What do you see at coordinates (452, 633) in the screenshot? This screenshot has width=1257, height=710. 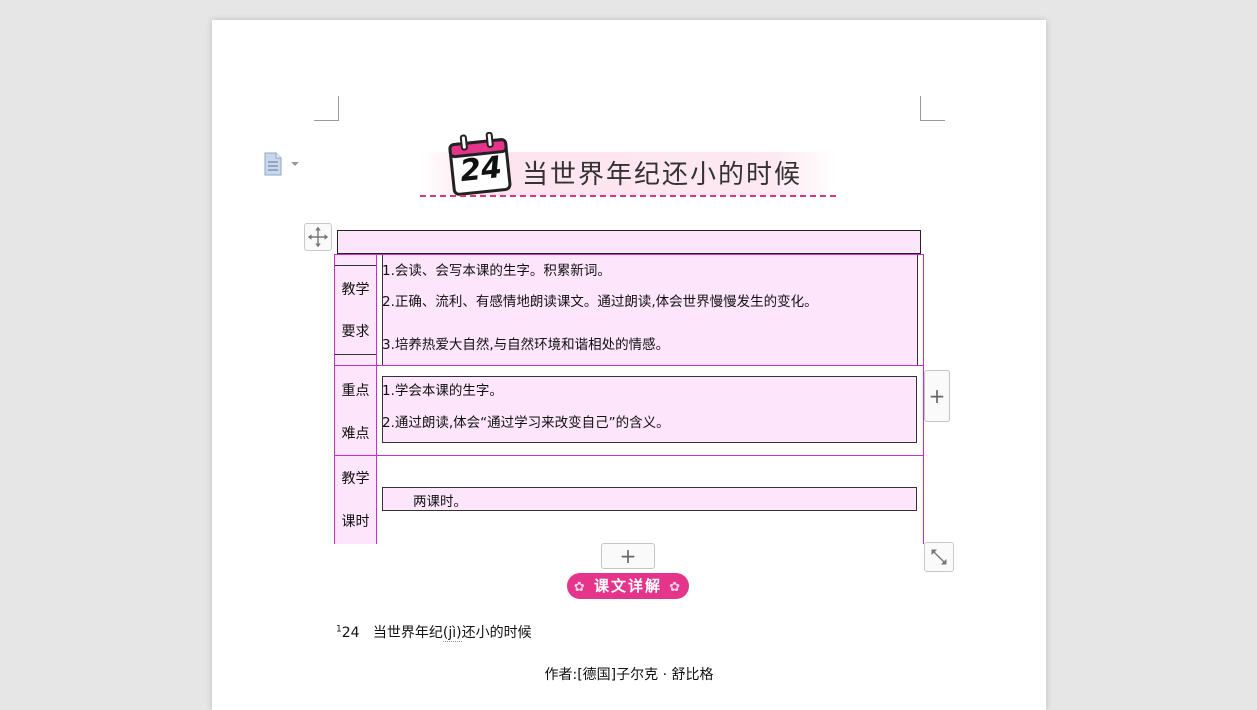 I see `pinyin-annotation: (jì)` at bounding box center [452, 633].